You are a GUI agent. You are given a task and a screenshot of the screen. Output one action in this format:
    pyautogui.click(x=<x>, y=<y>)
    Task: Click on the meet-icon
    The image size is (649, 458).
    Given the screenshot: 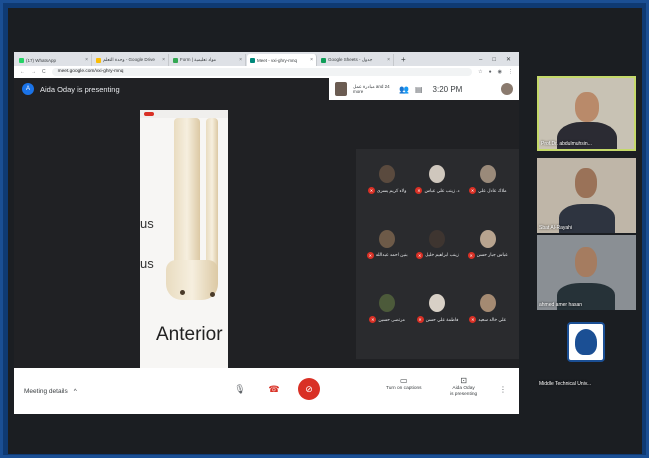 What is the action you would take?
    pyautogui.click(x=252, y=60)
    